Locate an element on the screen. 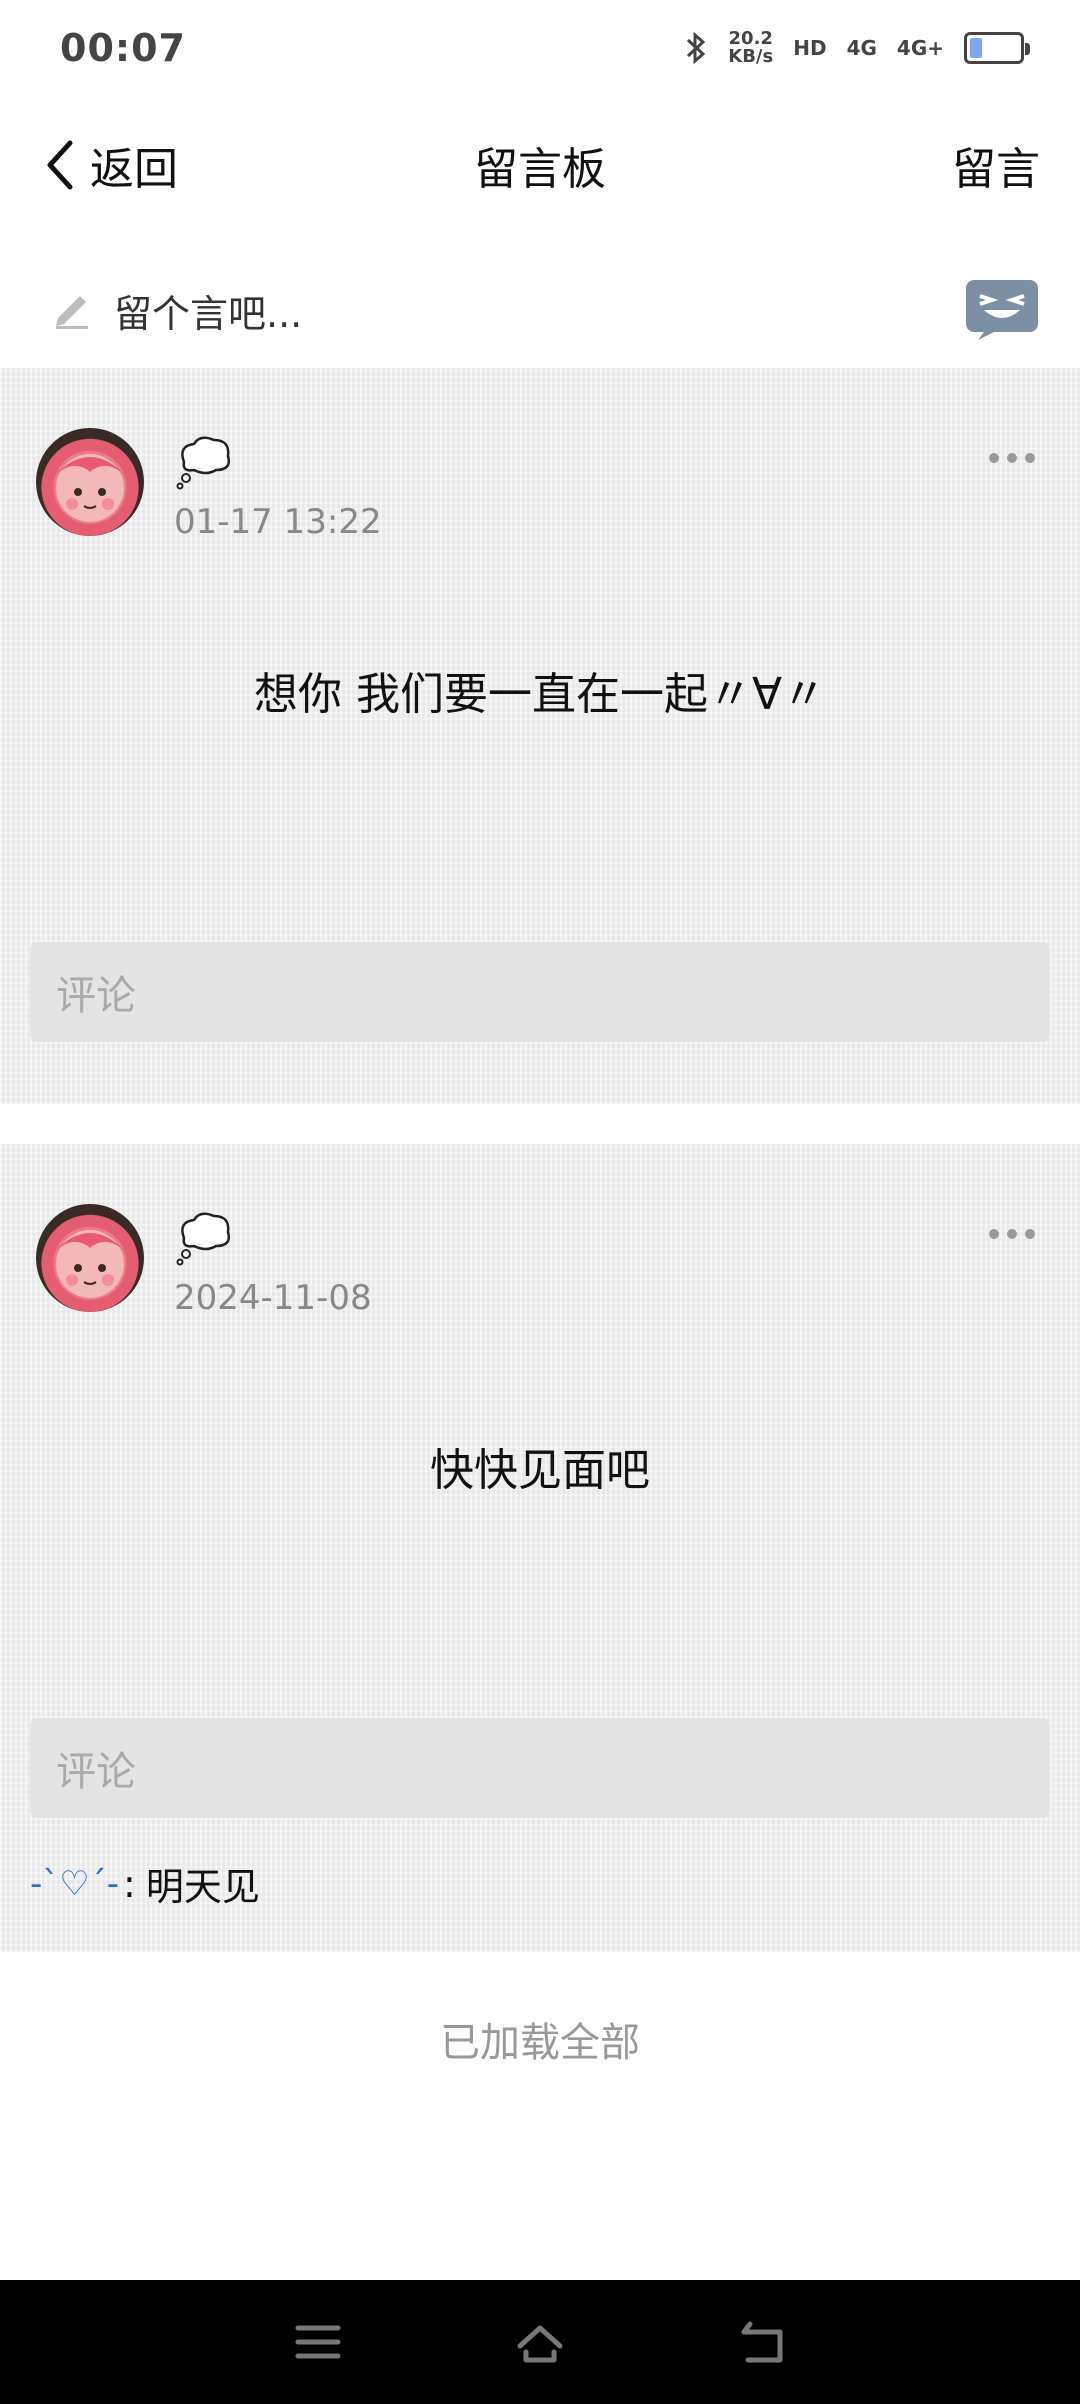 This screenshot has height=2404, width=1080. pencil-icon is located at coordinates (72, 312).